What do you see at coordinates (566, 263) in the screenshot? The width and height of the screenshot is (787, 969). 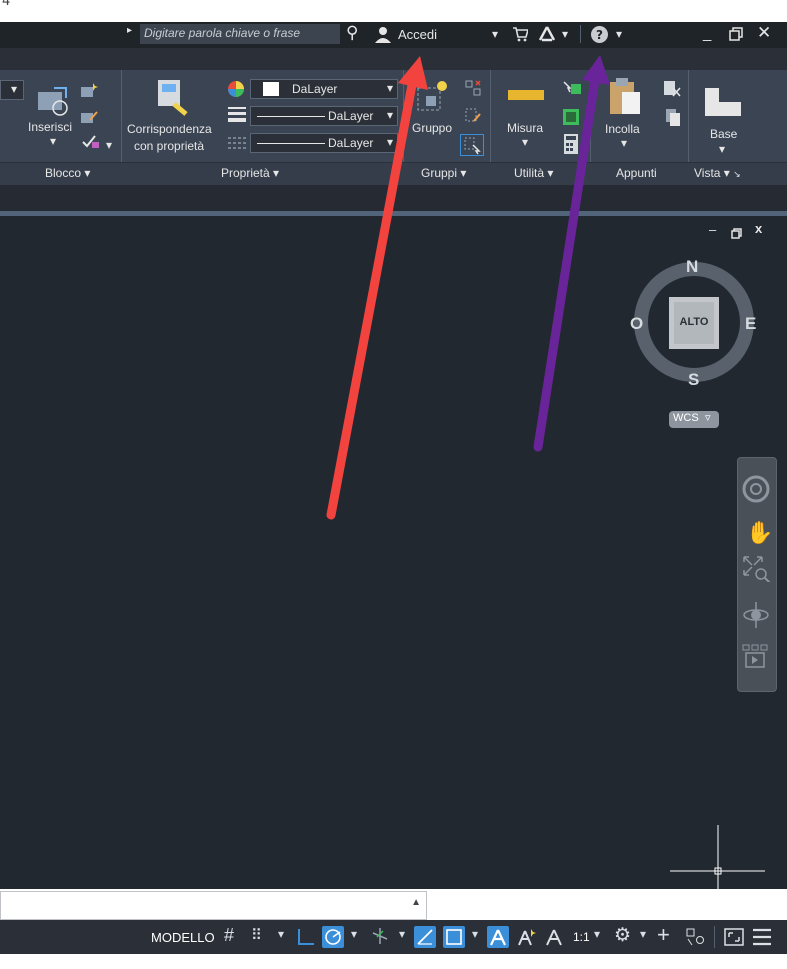 I see `purple-arrow-shaft` at bounding box center [566, 263].